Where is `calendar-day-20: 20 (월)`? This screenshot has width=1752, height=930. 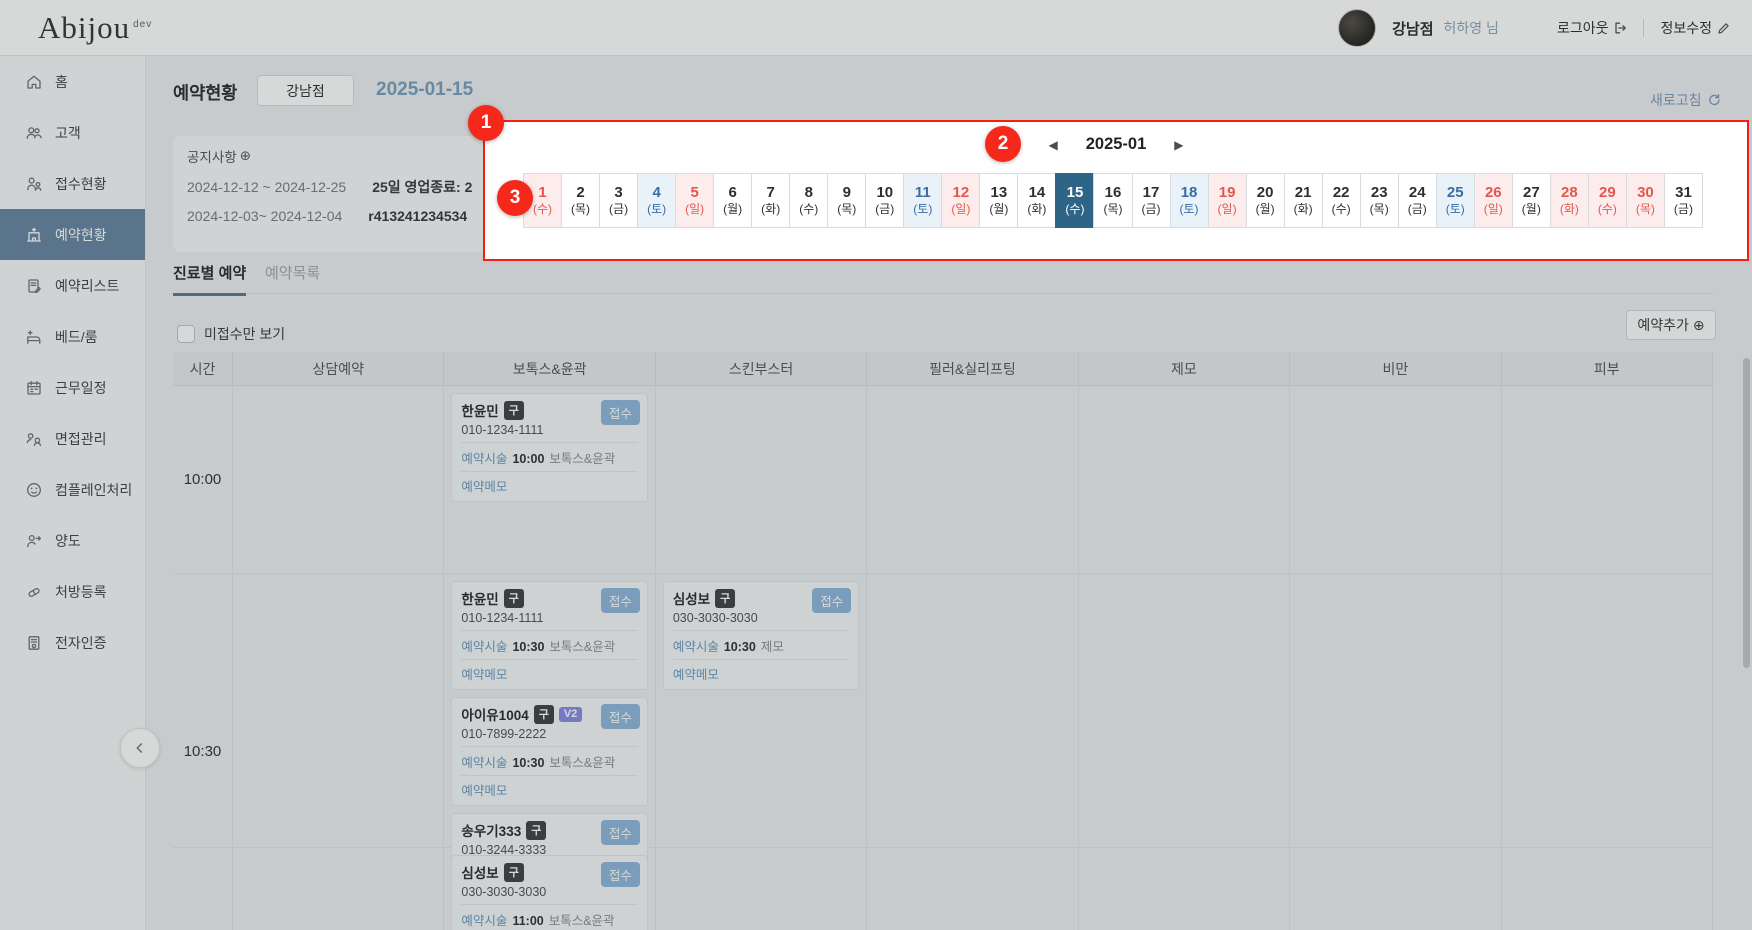
calendar-day-20: 20 (월) is located at coordinates (1265, 200).